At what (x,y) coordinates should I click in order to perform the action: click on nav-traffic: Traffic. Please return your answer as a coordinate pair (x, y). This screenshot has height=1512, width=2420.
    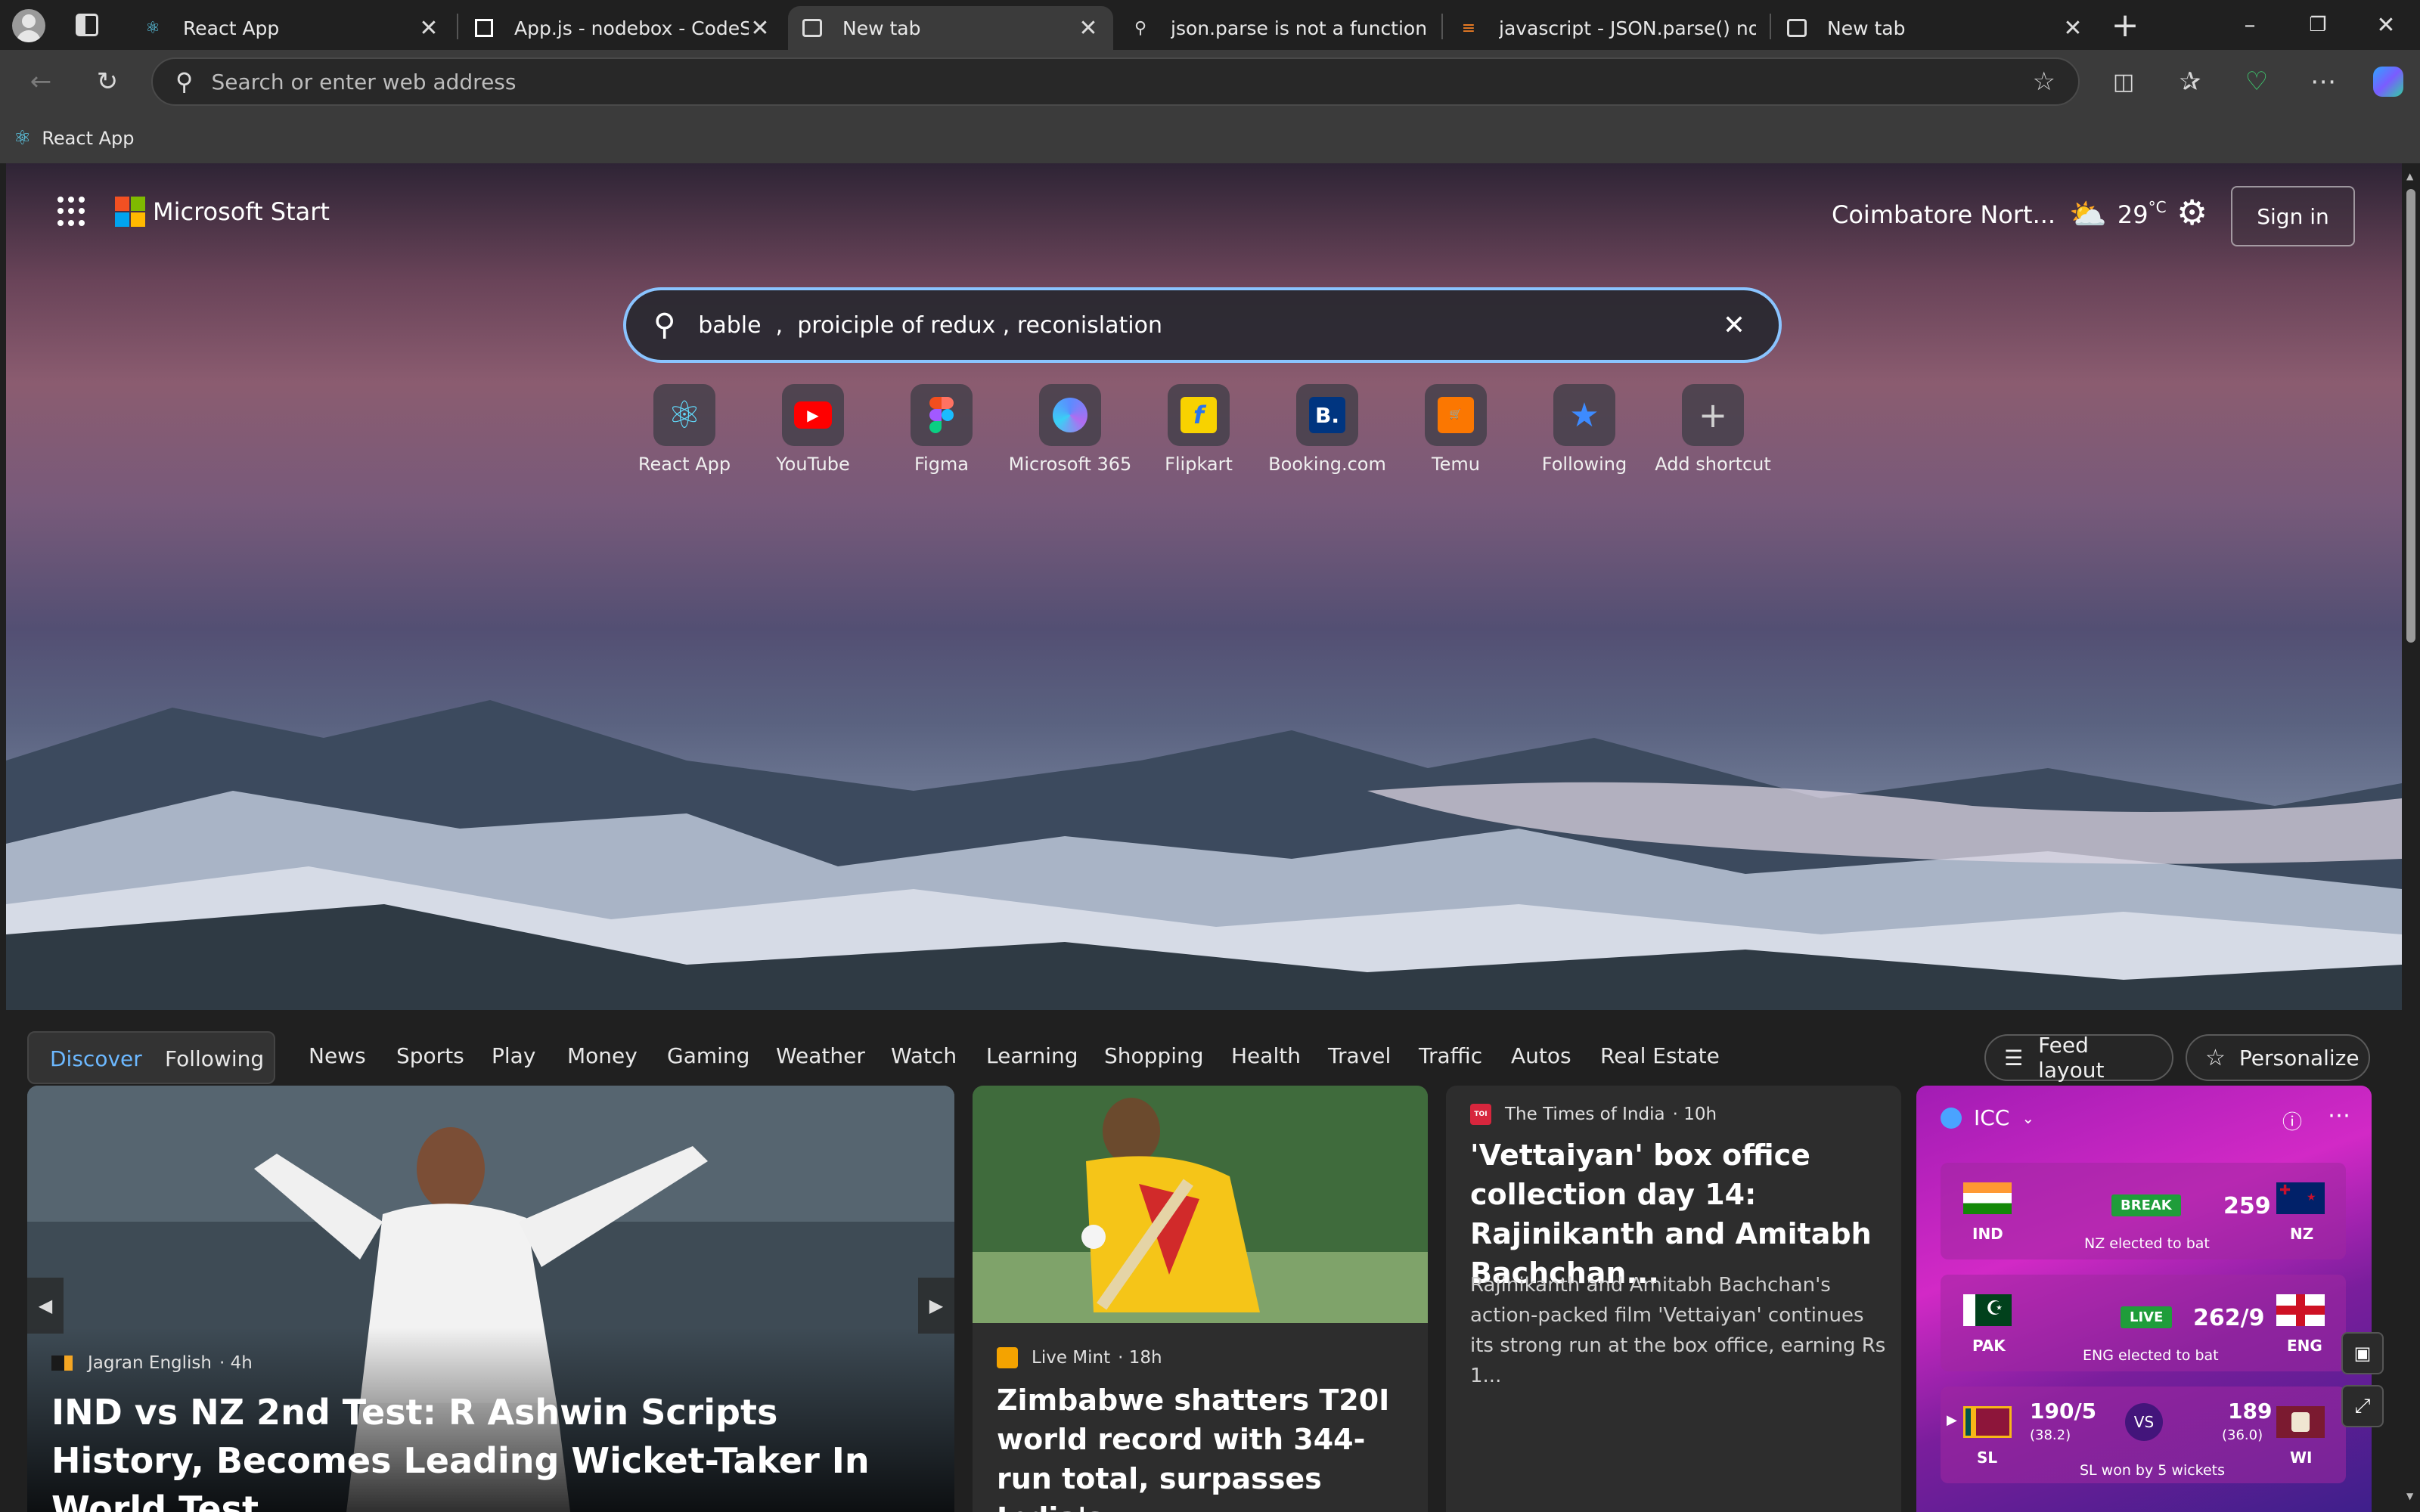
    Looking at the image, I should click on (1450, 1055).